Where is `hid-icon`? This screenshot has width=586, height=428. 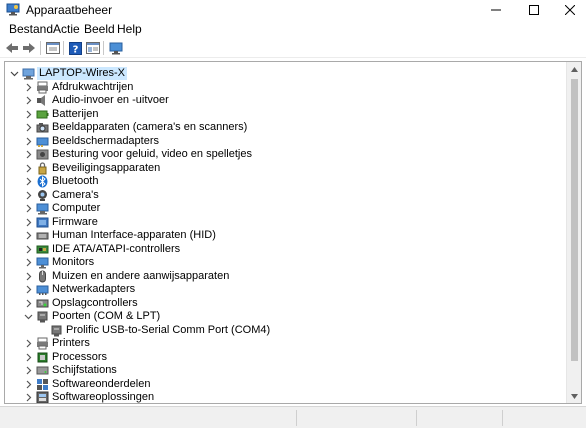 hid-icon is located at coordinates (42, 236).